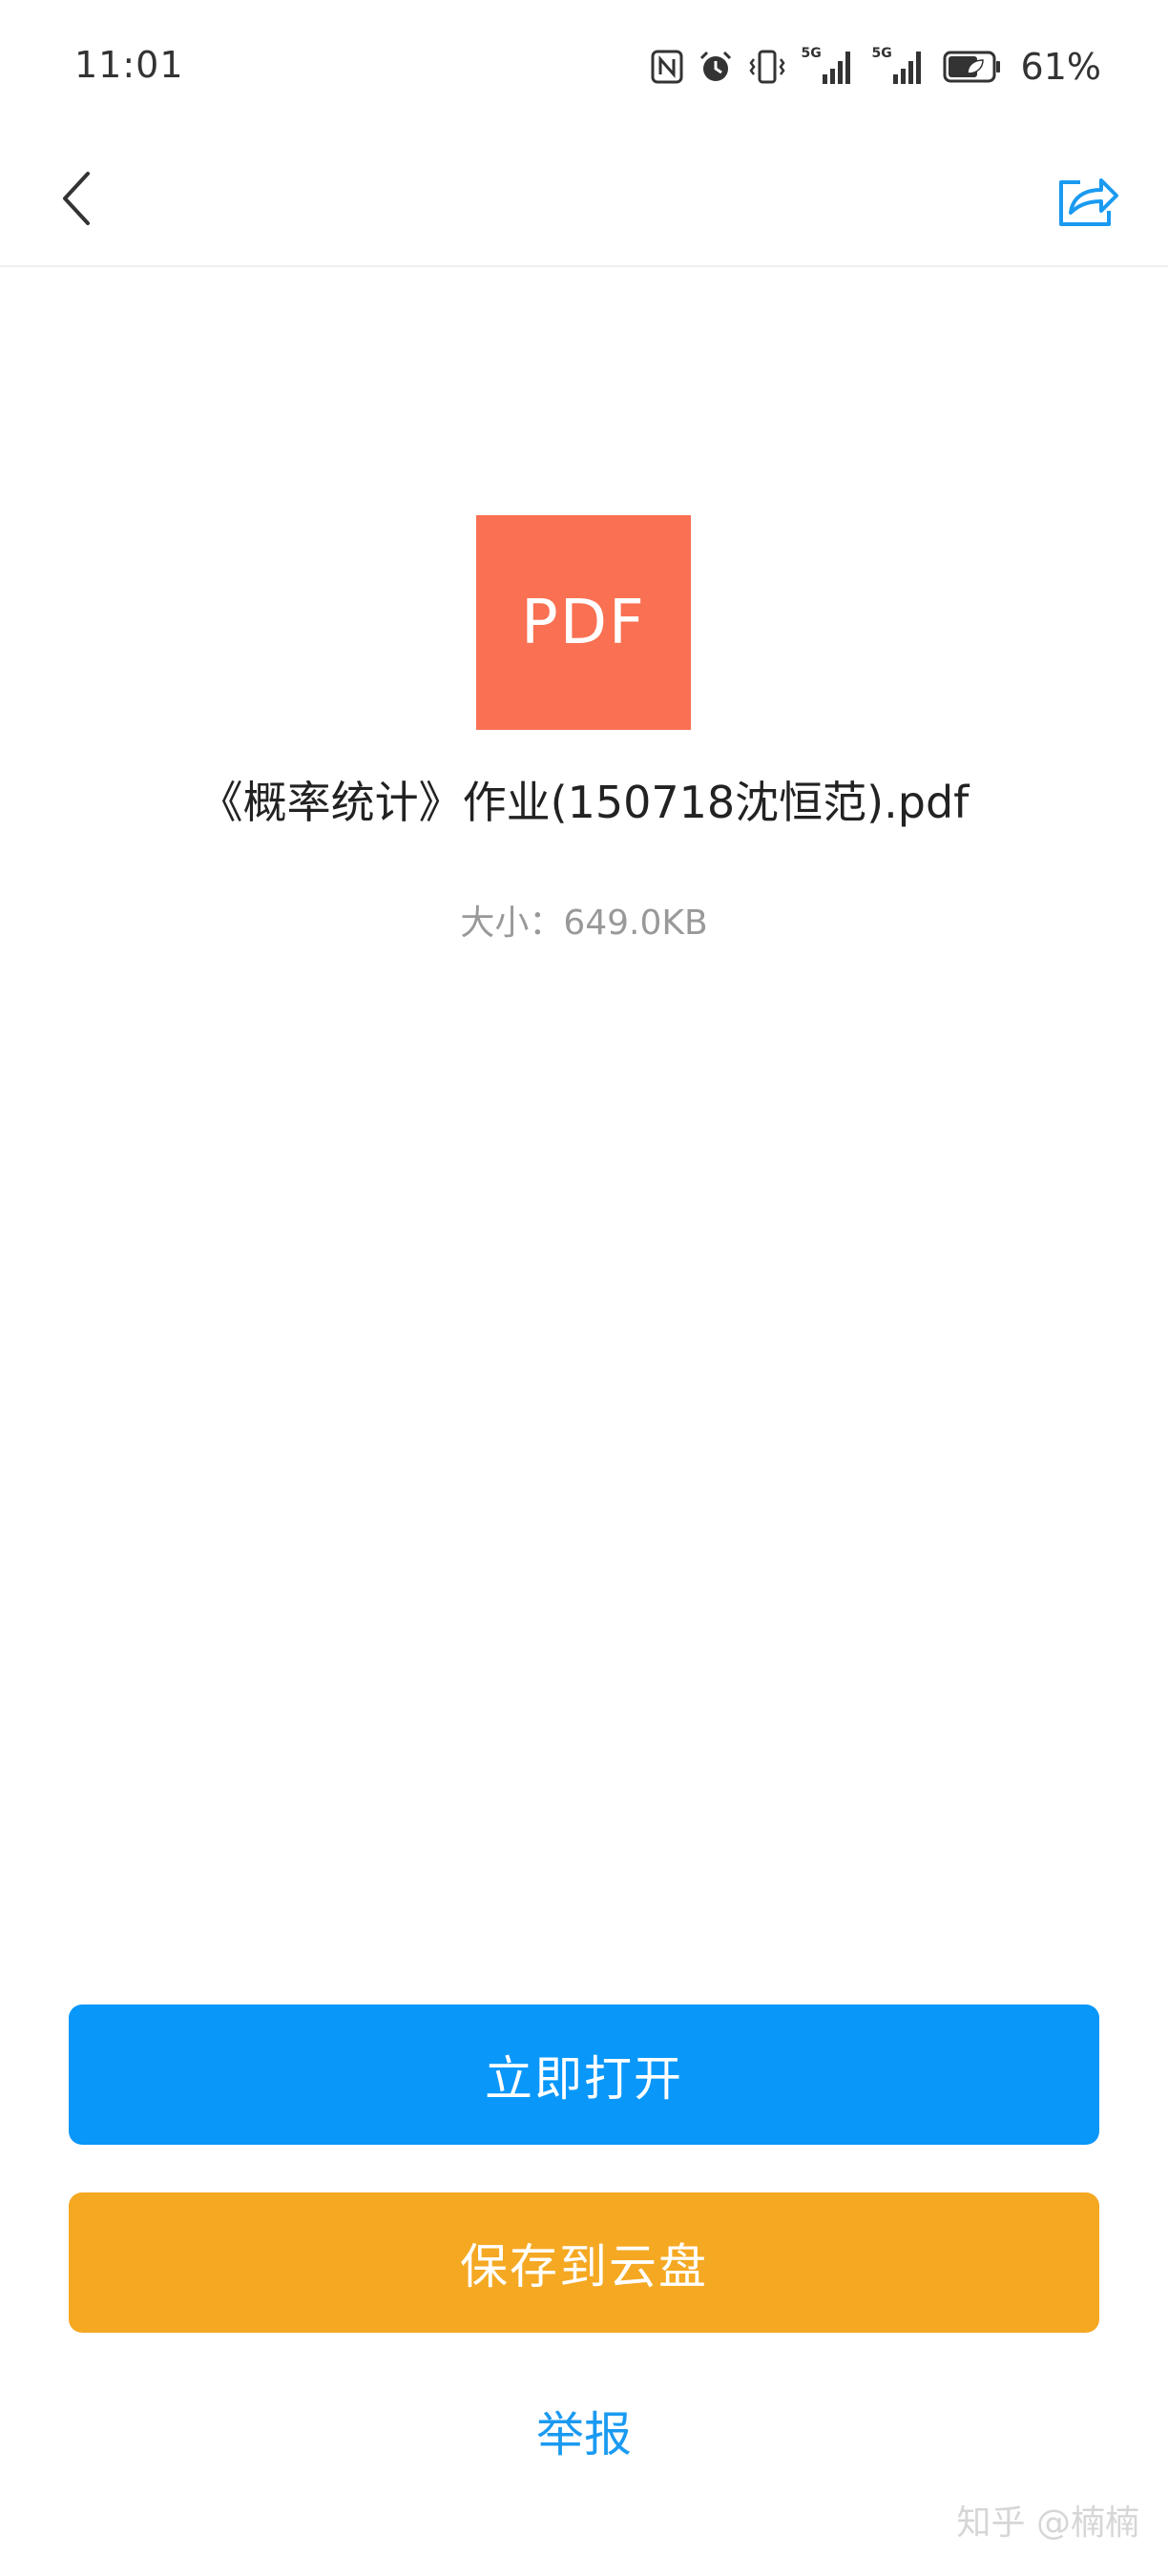 The height and width of the screenshot is (2576, 1168). I want to click on battery-icon, so click(972, 67).